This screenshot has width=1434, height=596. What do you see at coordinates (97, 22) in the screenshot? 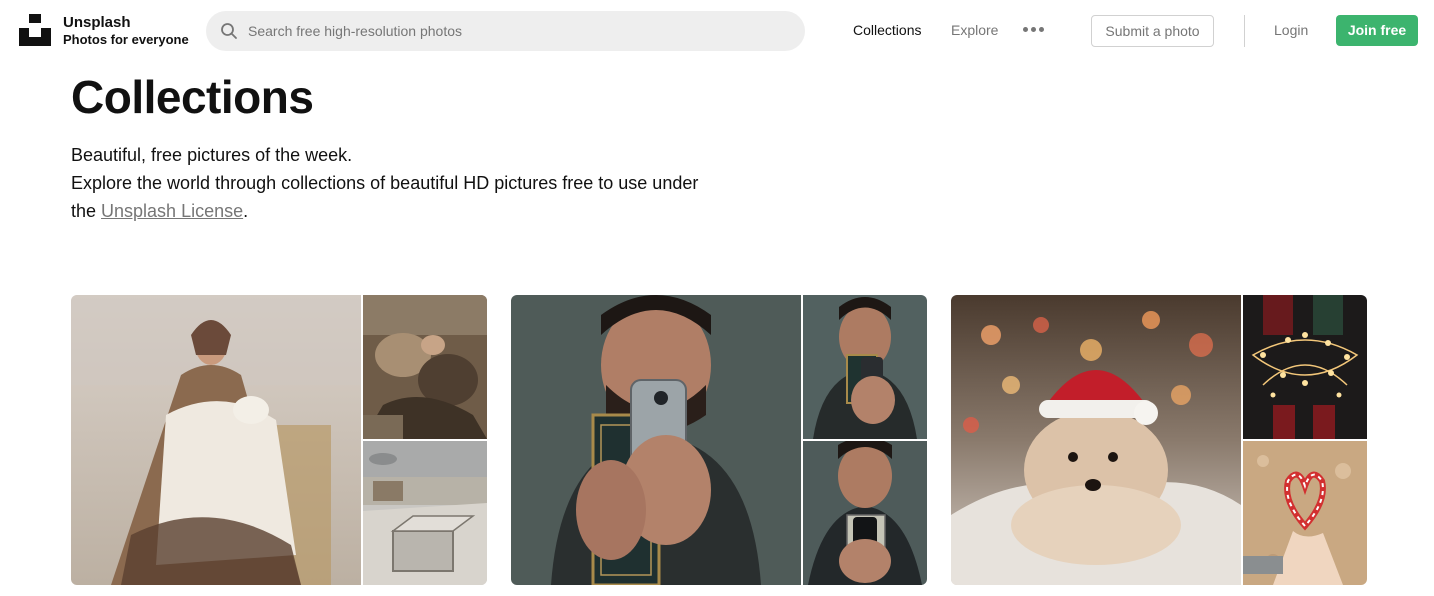
I see `brand-name: Unsplash` at bounding box center [97, 22].